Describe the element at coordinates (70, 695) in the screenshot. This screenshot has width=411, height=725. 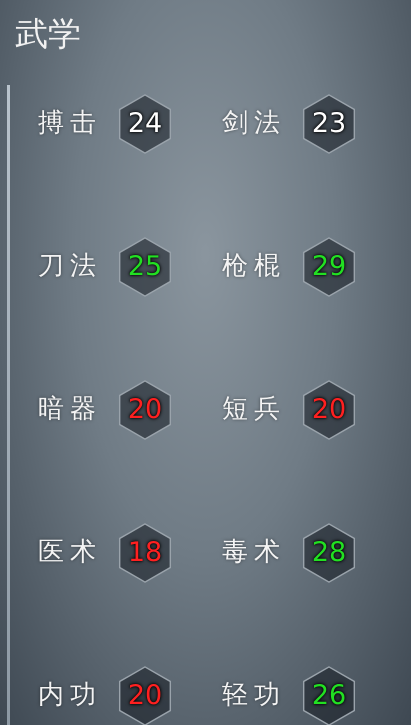
I see `skill-name: 内功` at that location.